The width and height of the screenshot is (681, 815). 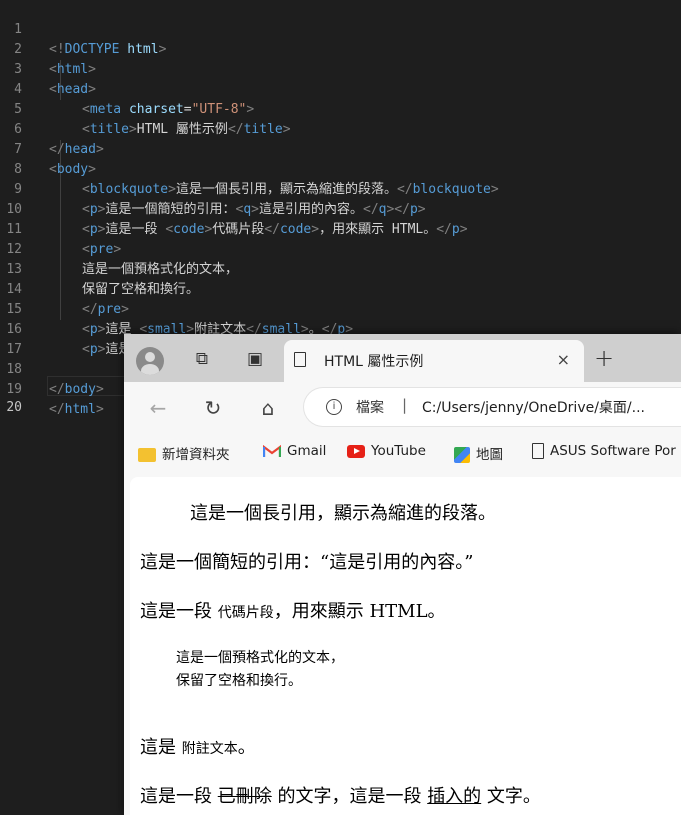 I want to click on inline-quote: “這是引用的內容。”, so click(x=397, y=562).